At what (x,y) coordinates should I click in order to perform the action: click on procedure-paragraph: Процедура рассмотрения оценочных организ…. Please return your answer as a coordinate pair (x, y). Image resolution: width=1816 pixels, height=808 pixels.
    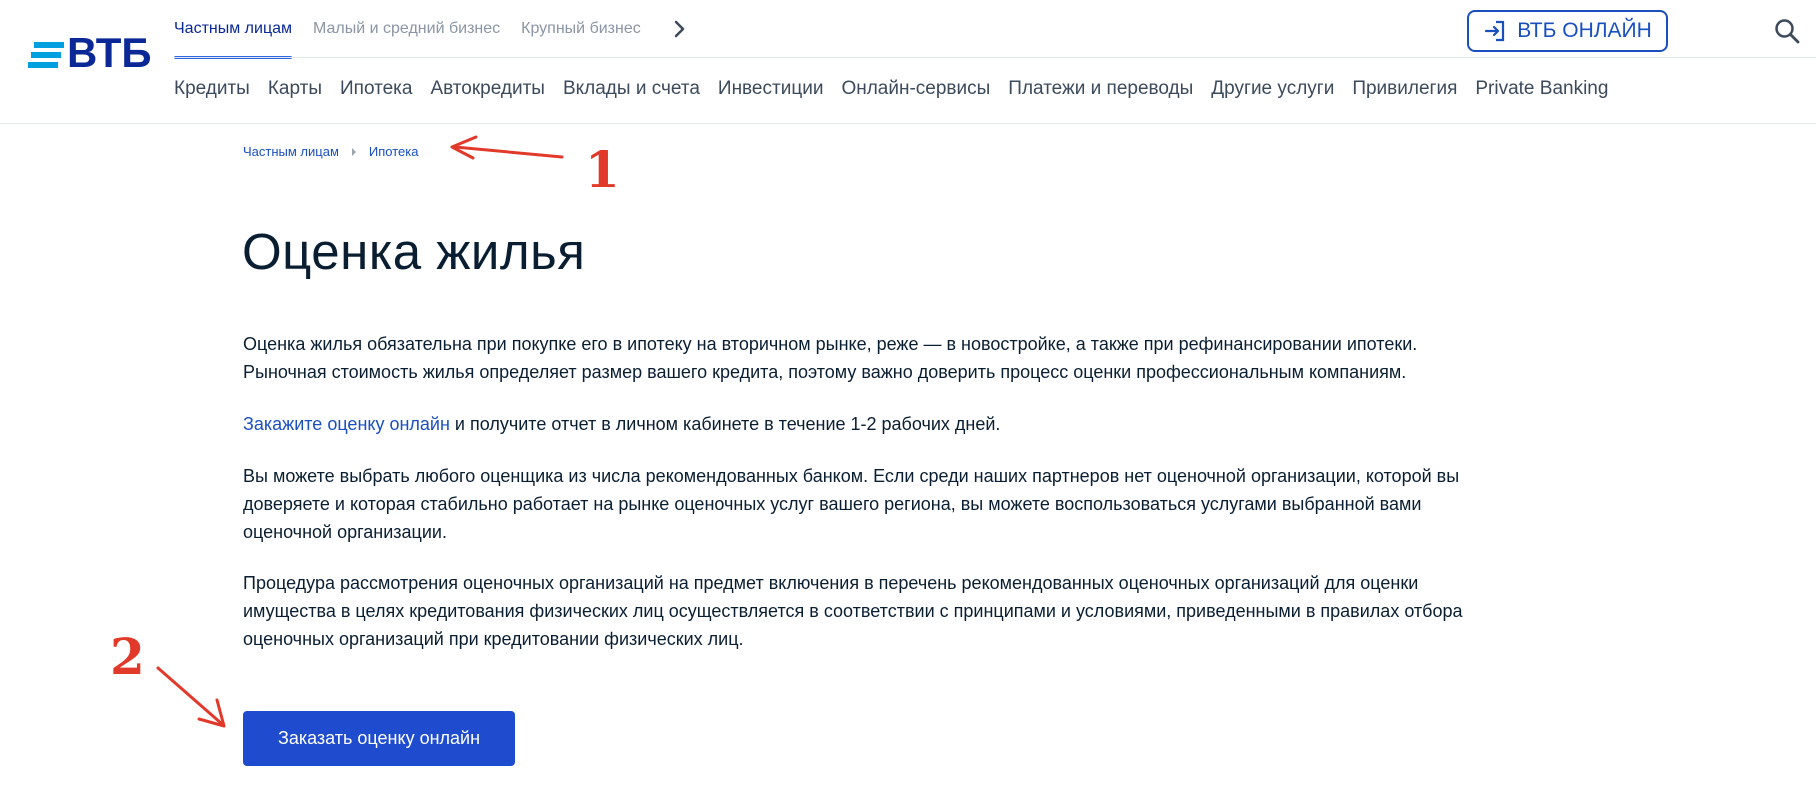
    Looking at the image, I should click on (933, 611).